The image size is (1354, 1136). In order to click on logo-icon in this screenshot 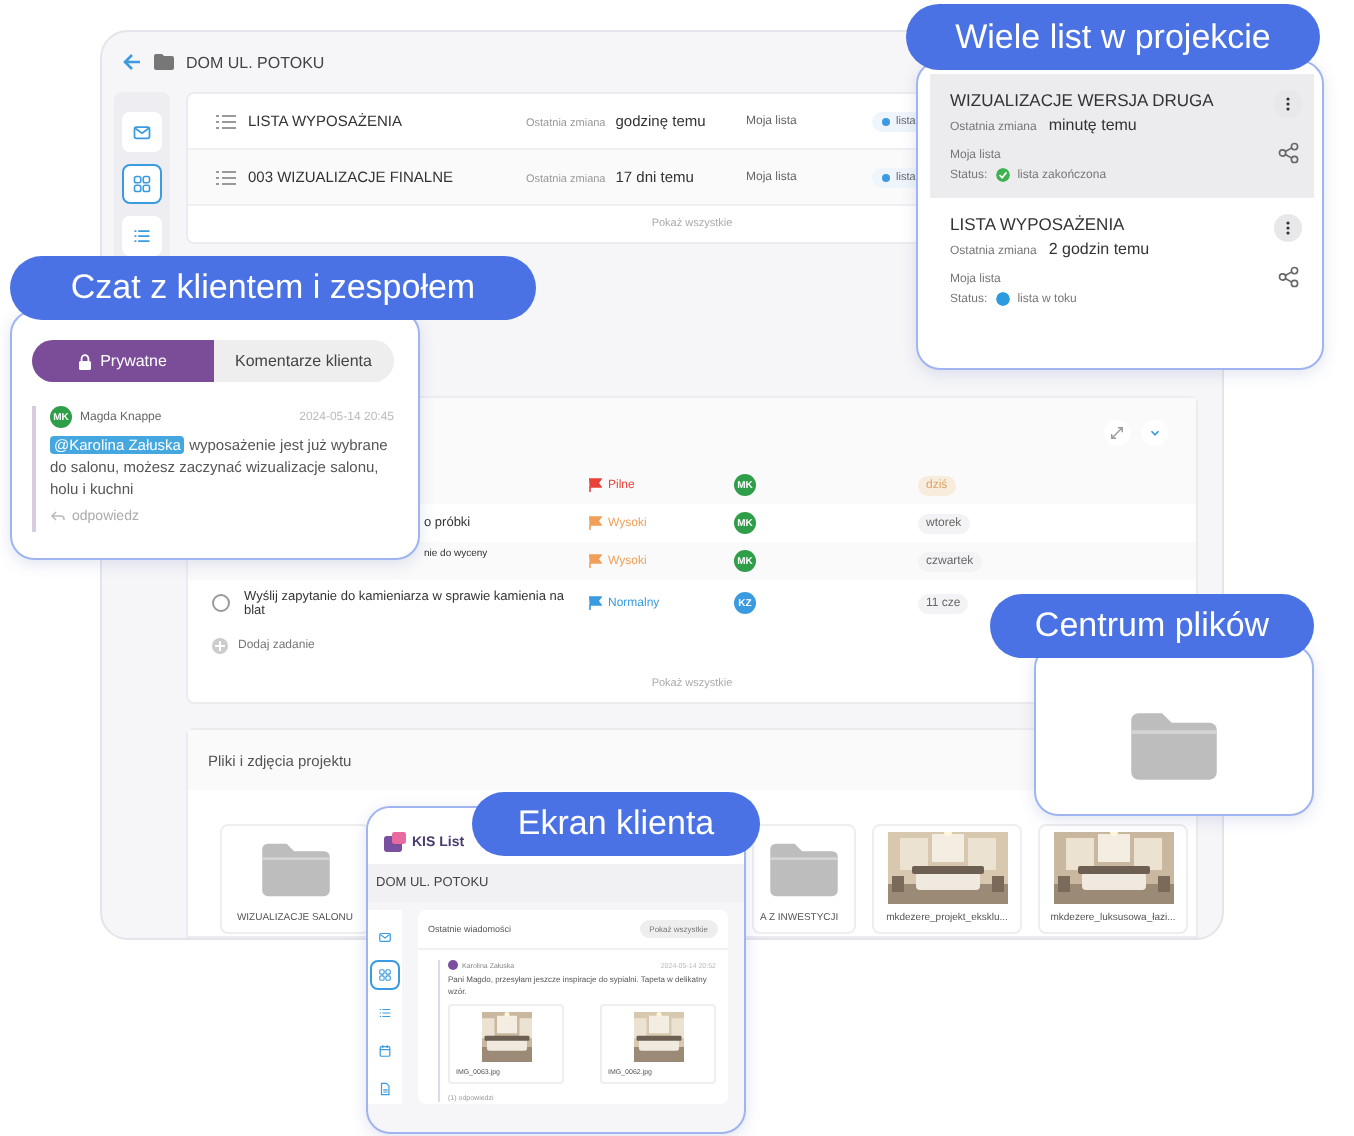, I will do `click(395, 842)`.